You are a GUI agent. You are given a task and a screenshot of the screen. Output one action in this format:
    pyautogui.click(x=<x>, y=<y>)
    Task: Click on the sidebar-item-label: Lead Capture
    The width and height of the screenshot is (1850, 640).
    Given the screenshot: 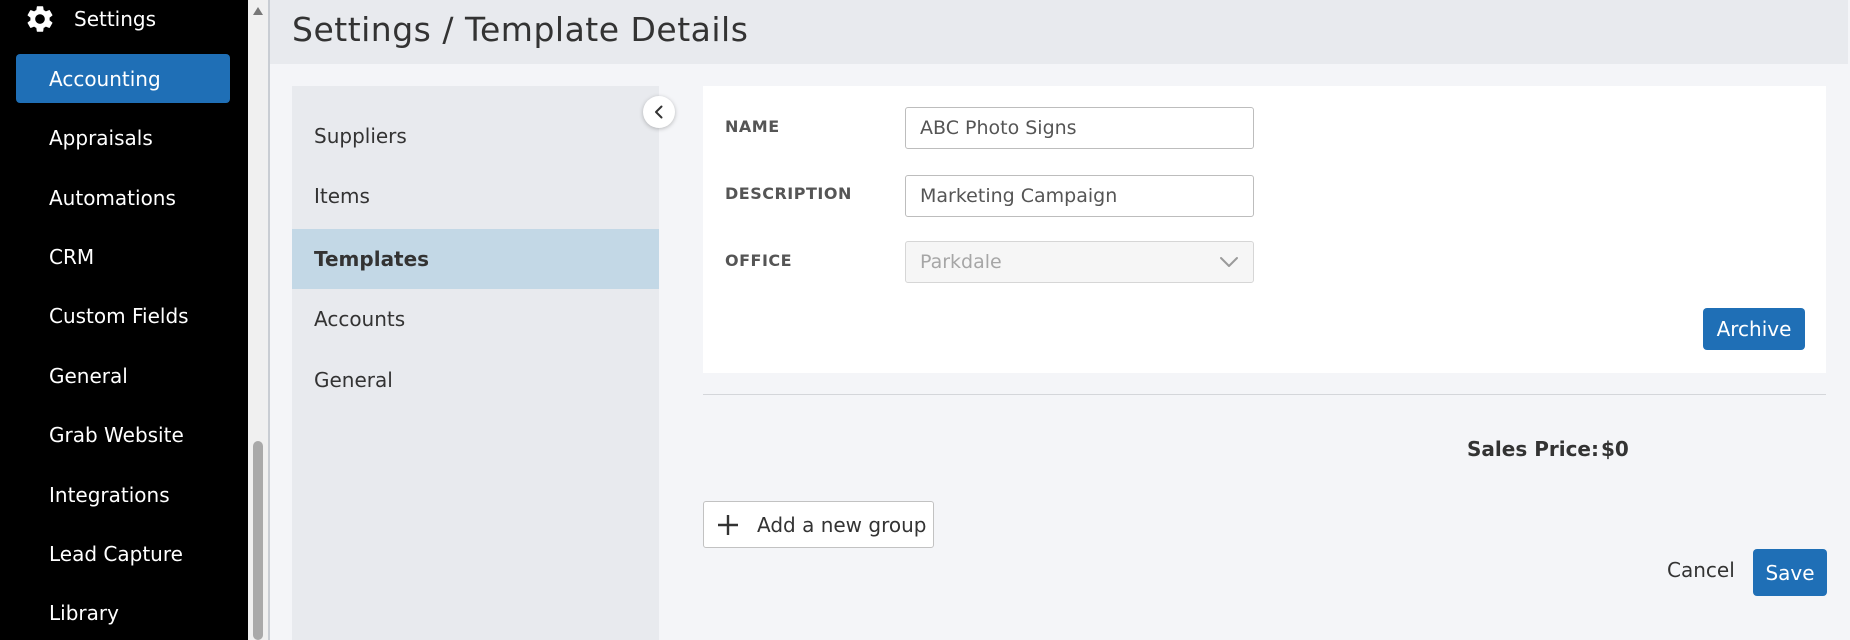 What is the action you would take?
    pyautogui.click(x=116, y=553)
    